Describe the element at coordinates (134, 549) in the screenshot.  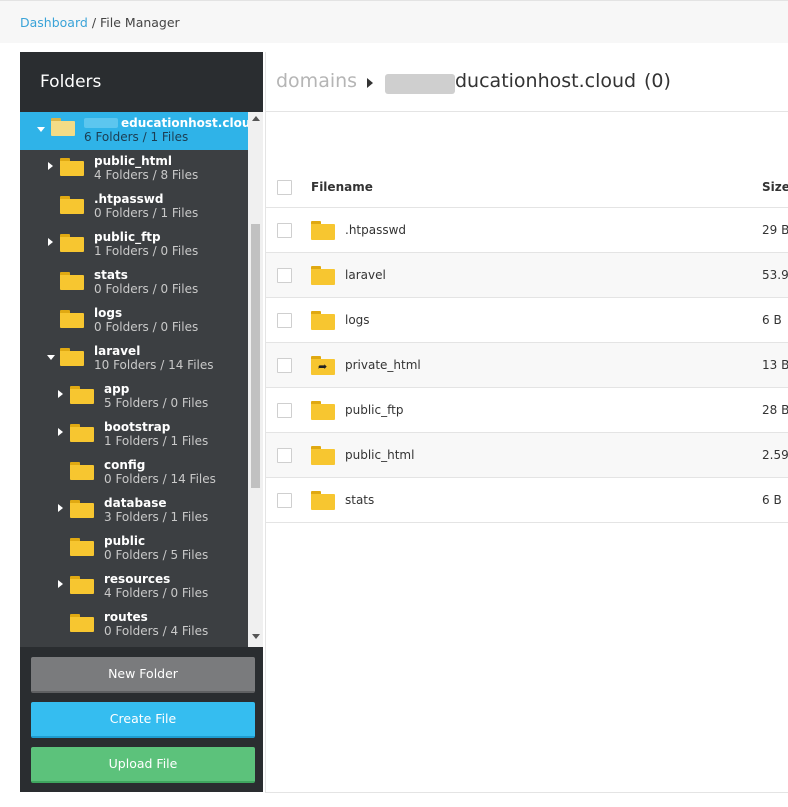
I see `tree-node-public: public 0 Folders / 5 Files` at that location.